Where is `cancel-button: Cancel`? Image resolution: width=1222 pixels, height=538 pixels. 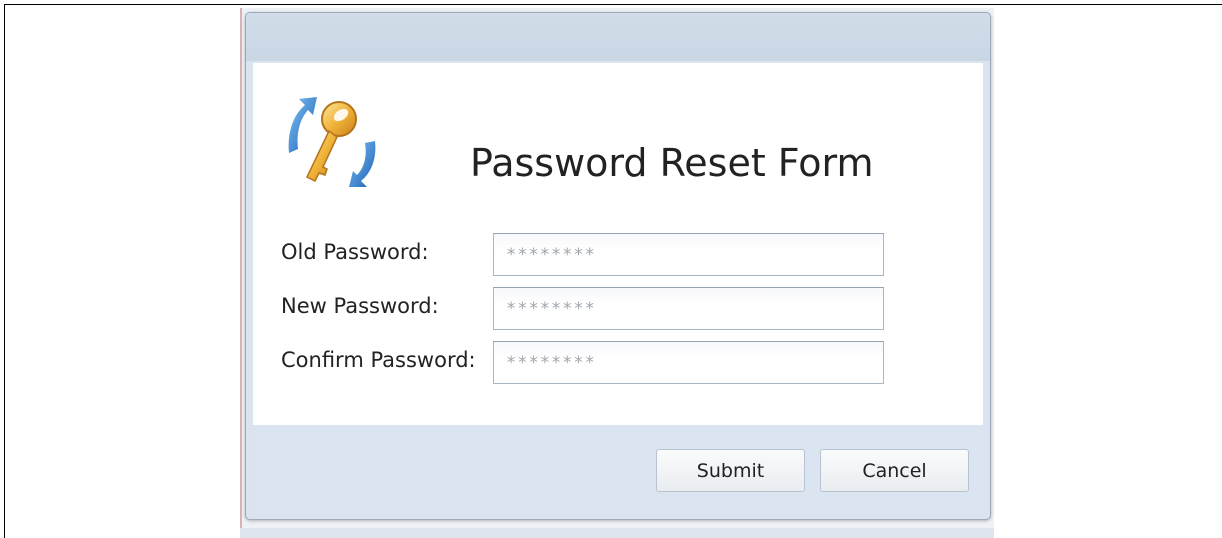 cancel-button: Cancel is located at coordinates (894, 470).